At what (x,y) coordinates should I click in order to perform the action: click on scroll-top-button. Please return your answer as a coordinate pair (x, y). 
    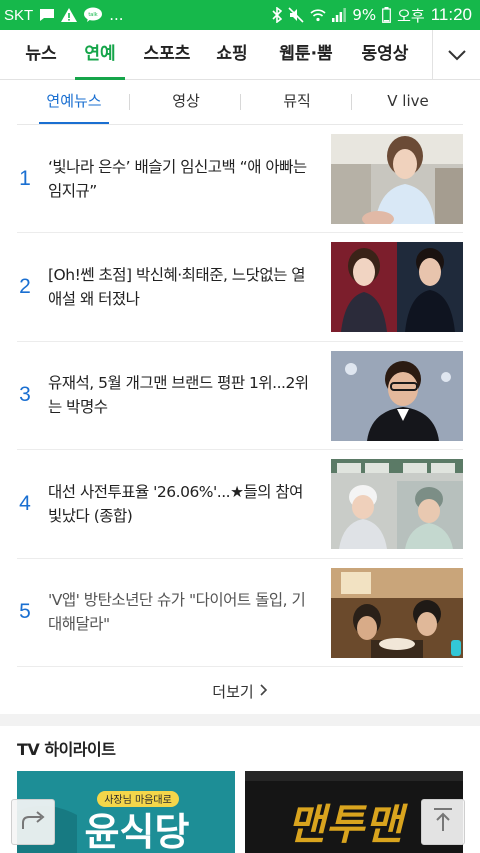
    Looking at the image, I should click on (443, 822).